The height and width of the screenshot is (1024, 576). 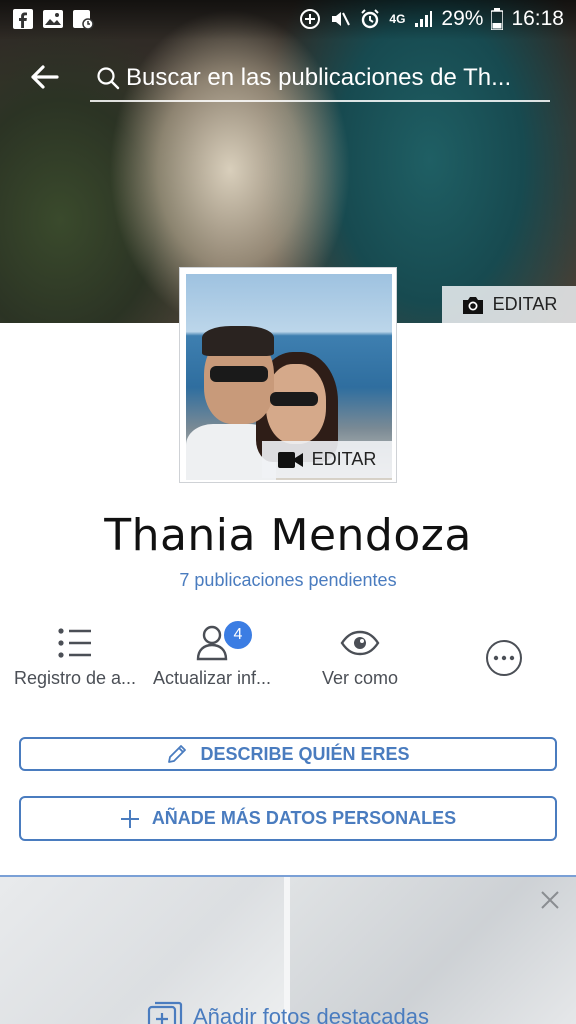 I want to click on edit-cover-button: EDITAR, so click(x=509, y=304).